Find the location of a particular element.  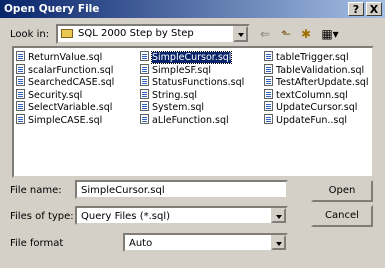

file-item-label: SimpleCursor.sql is located at coordinates (191, 57).